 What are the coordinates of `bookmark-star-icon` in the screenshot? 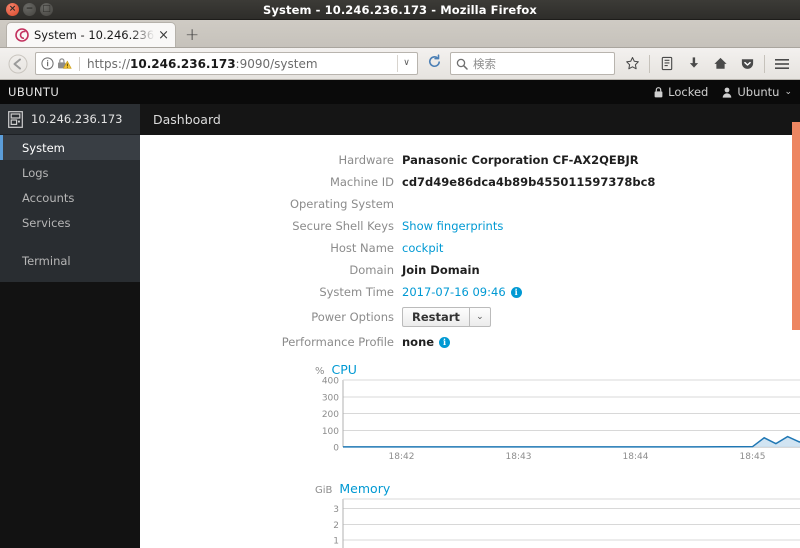 It's located at (632, 64).